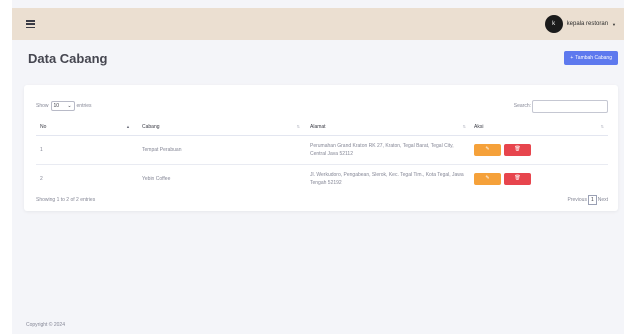  I want to click on plus-icon: +, so click(572, 58).